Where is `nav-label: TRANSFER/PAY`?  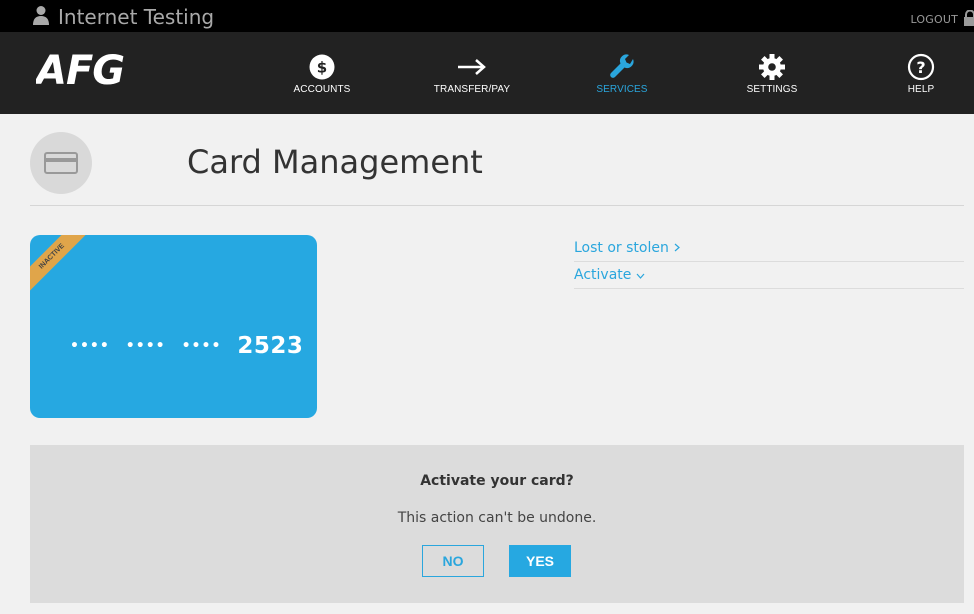
nav-label: TRANSFER/PAY is located at coordinates (472, 89).